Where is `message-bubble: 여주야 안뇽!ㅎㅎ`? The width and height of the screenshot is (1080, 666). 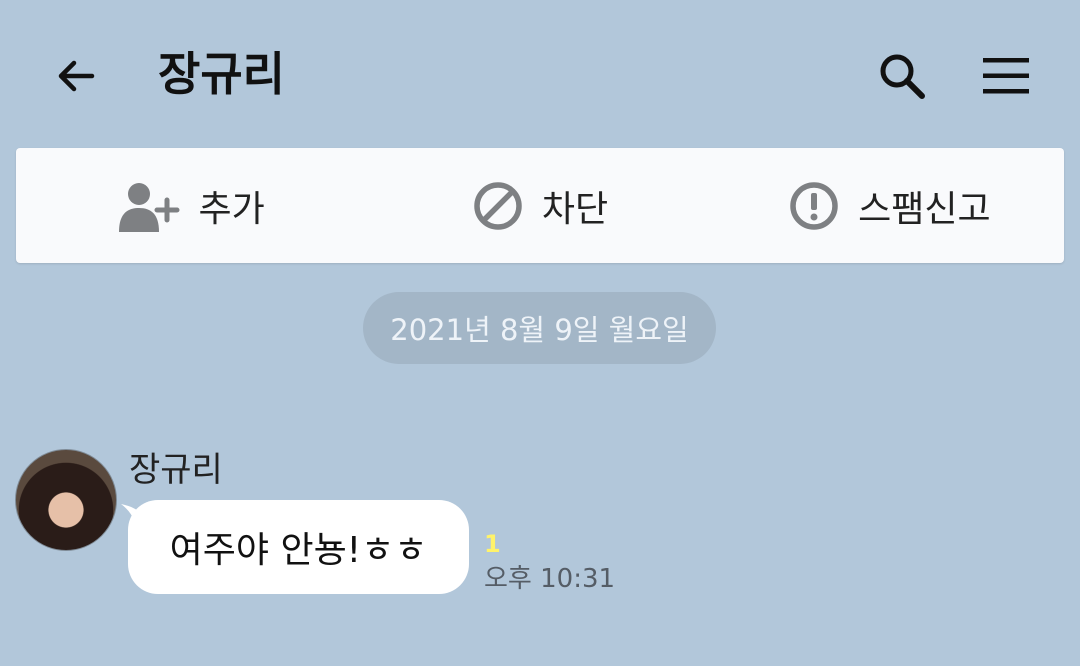
message-bubble: 여주야 안뇽!ㅎㅎ is located at coordinates (298, 547).